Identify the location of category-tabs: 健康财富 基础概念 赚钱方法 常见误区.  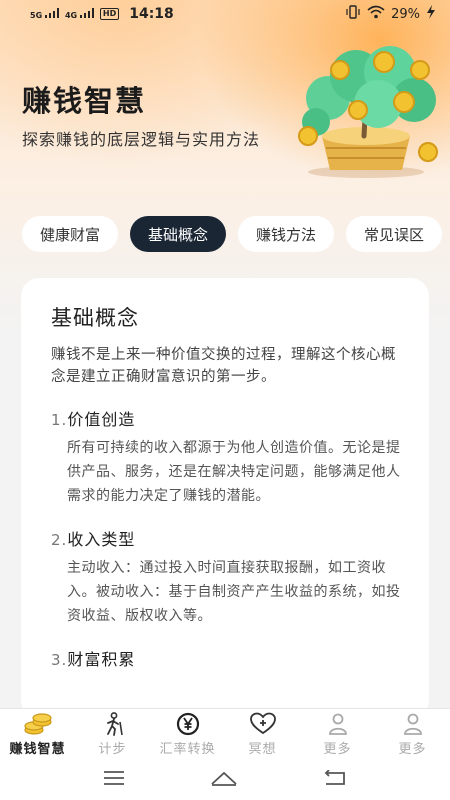
(236, 234).